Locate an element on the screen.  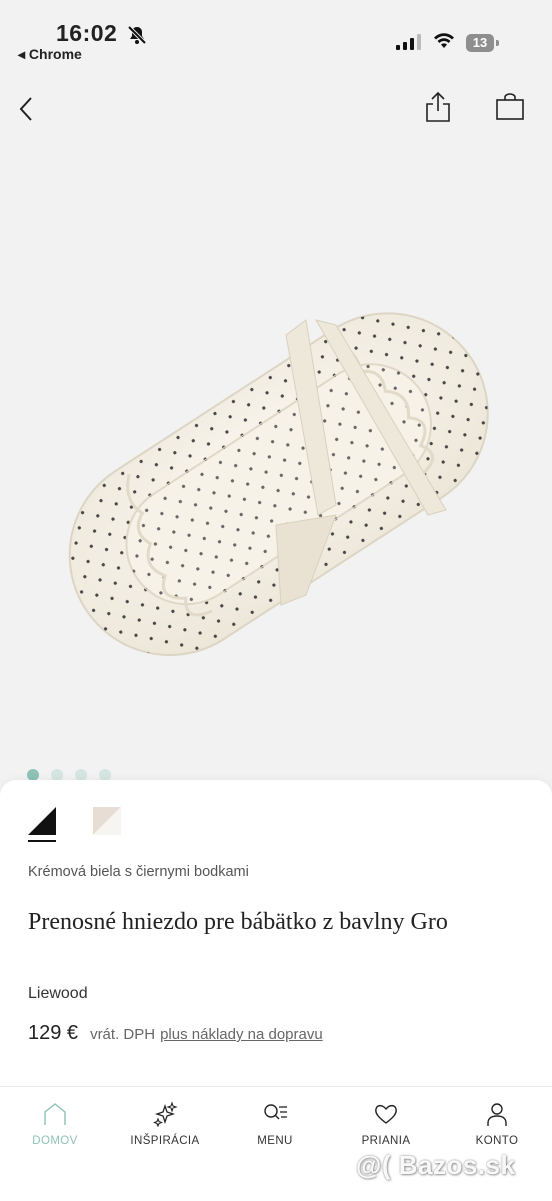
tab-label: INŠPIRÁCIA is located at coordinates (165, 1141).